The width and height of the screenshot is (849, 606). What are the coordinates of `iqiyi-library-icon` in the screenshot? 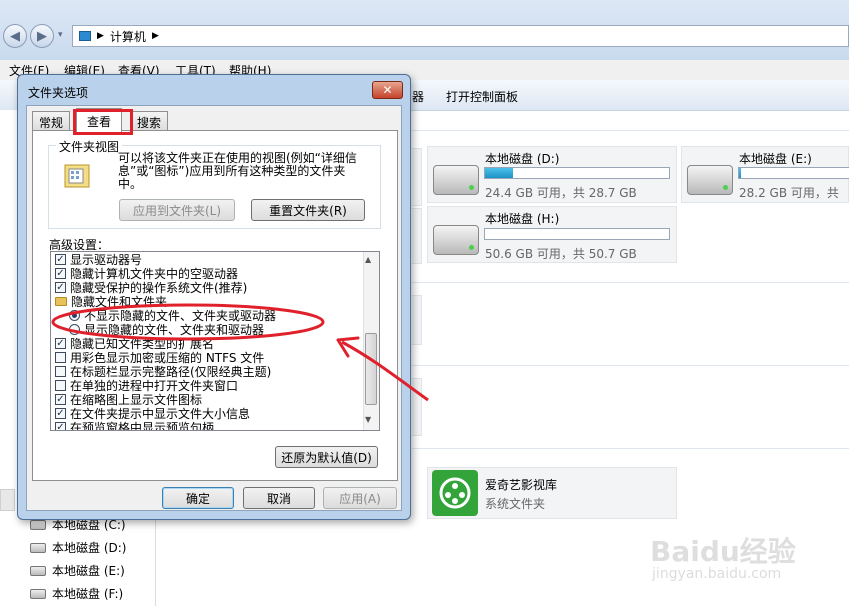 It's located at (455, 493).